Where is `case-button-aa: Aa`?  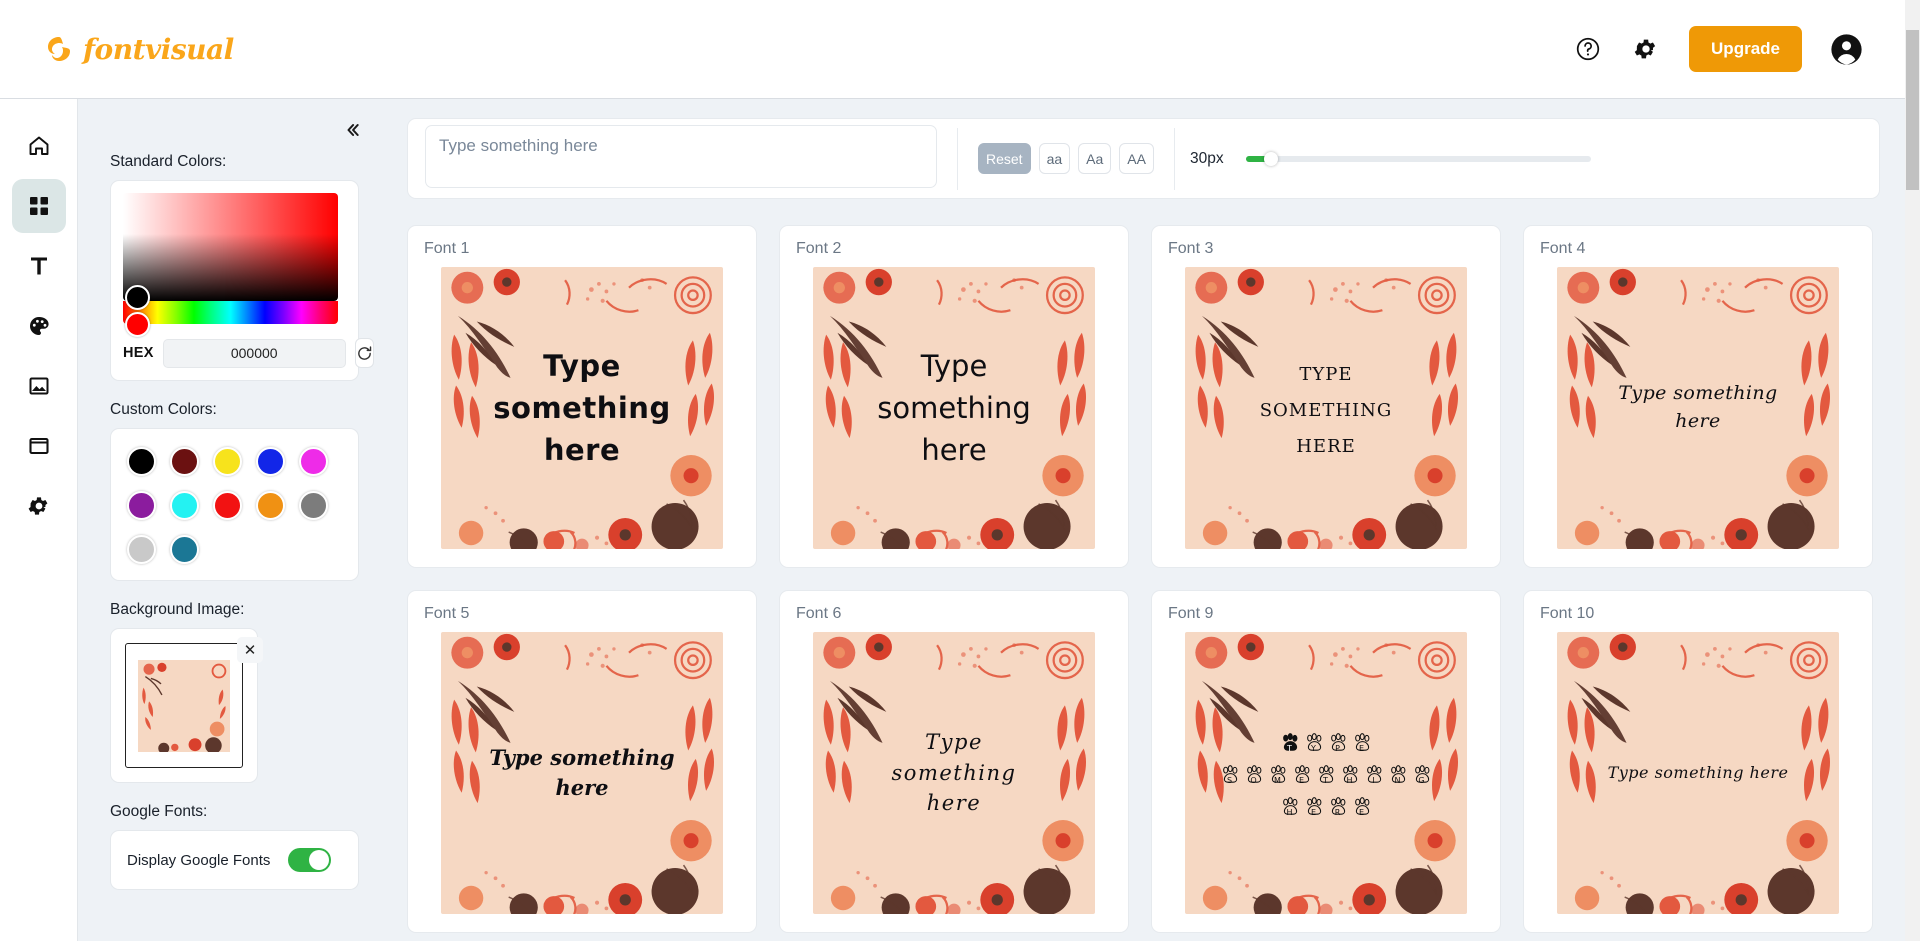
case-button-aa: Aa is located at coordinates (1095, 158).